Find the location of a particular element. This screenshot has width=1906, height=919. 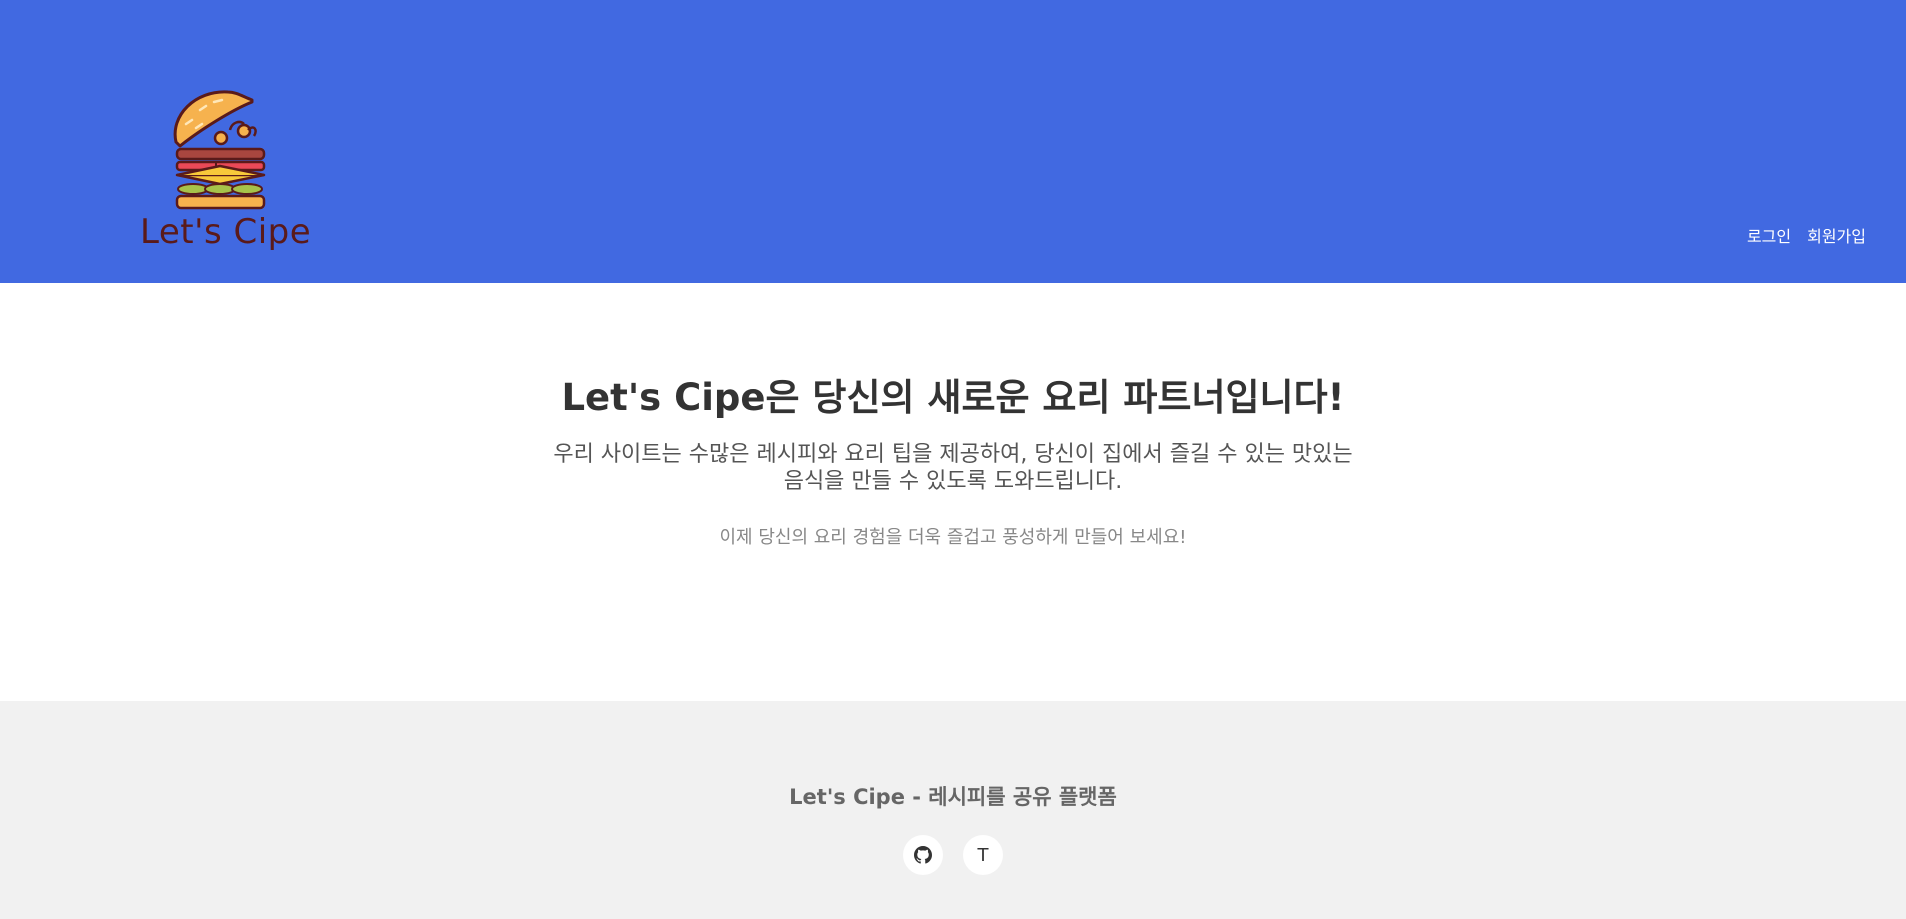

github-button is located at coordinates (923, 855).